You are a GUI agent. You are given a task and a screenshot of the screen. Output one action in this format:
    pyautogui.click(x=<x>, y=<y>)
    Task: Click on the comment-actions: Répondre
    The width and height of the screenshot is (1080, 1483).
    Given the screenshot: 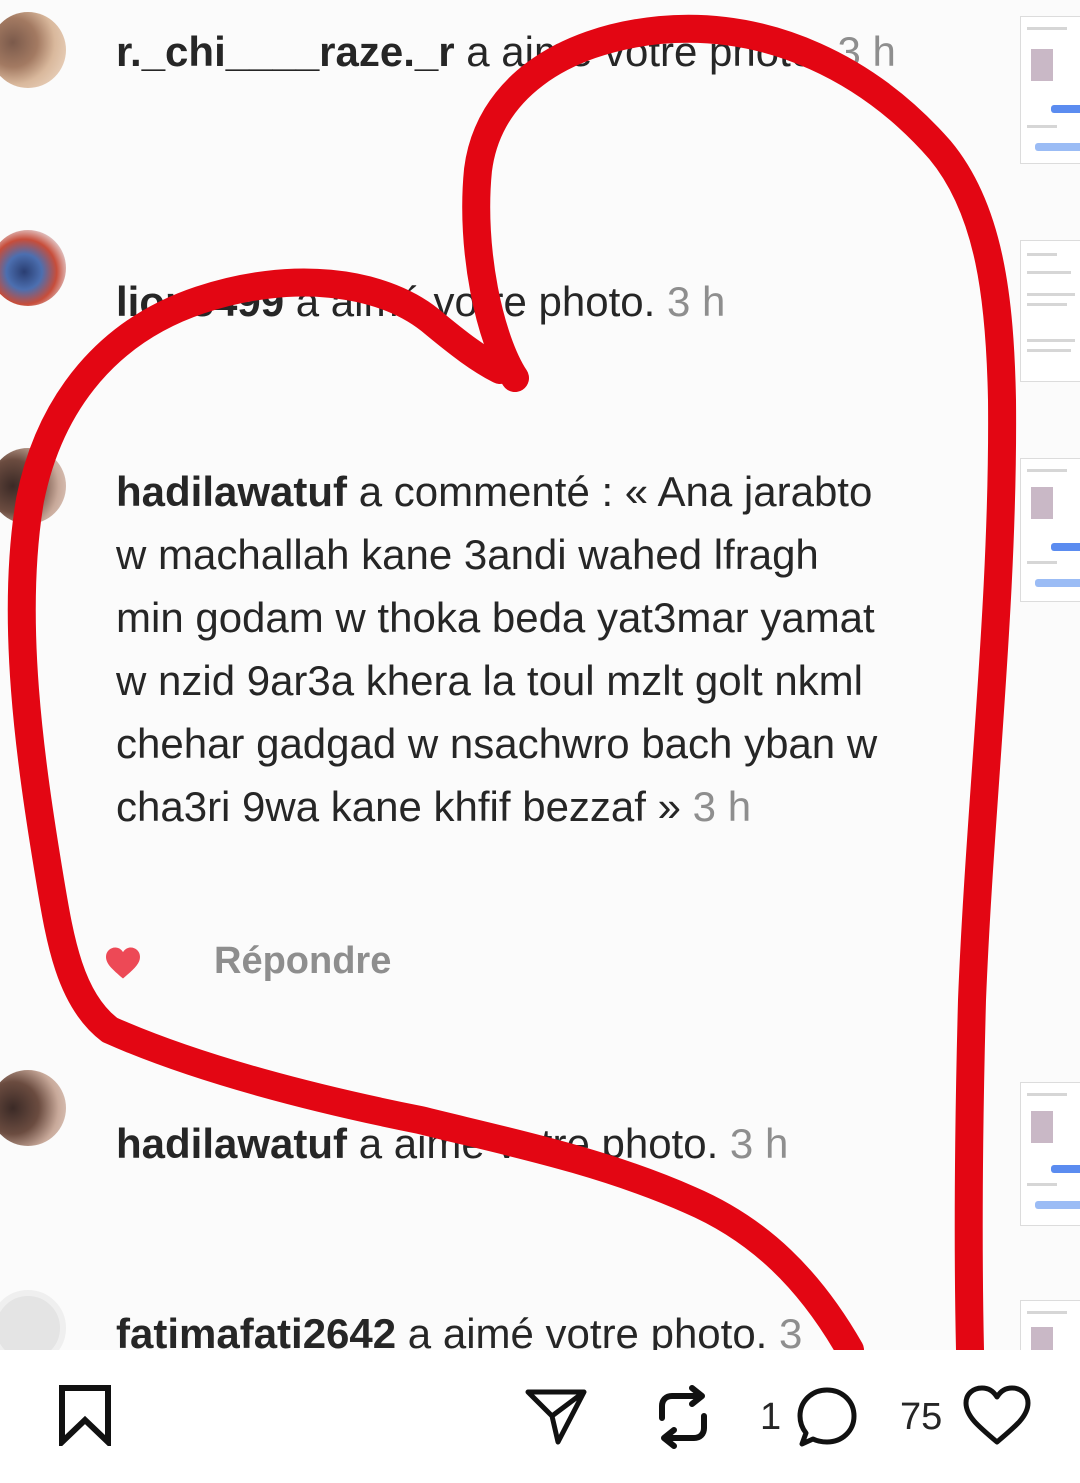 What is the action you would take?
    pyautogui.click(x=304, y=962)
    